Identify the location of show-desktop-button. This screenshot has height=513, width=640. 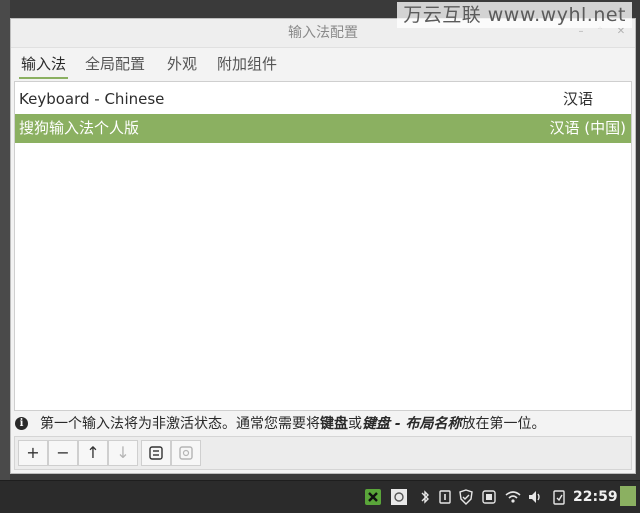
(628, 496).